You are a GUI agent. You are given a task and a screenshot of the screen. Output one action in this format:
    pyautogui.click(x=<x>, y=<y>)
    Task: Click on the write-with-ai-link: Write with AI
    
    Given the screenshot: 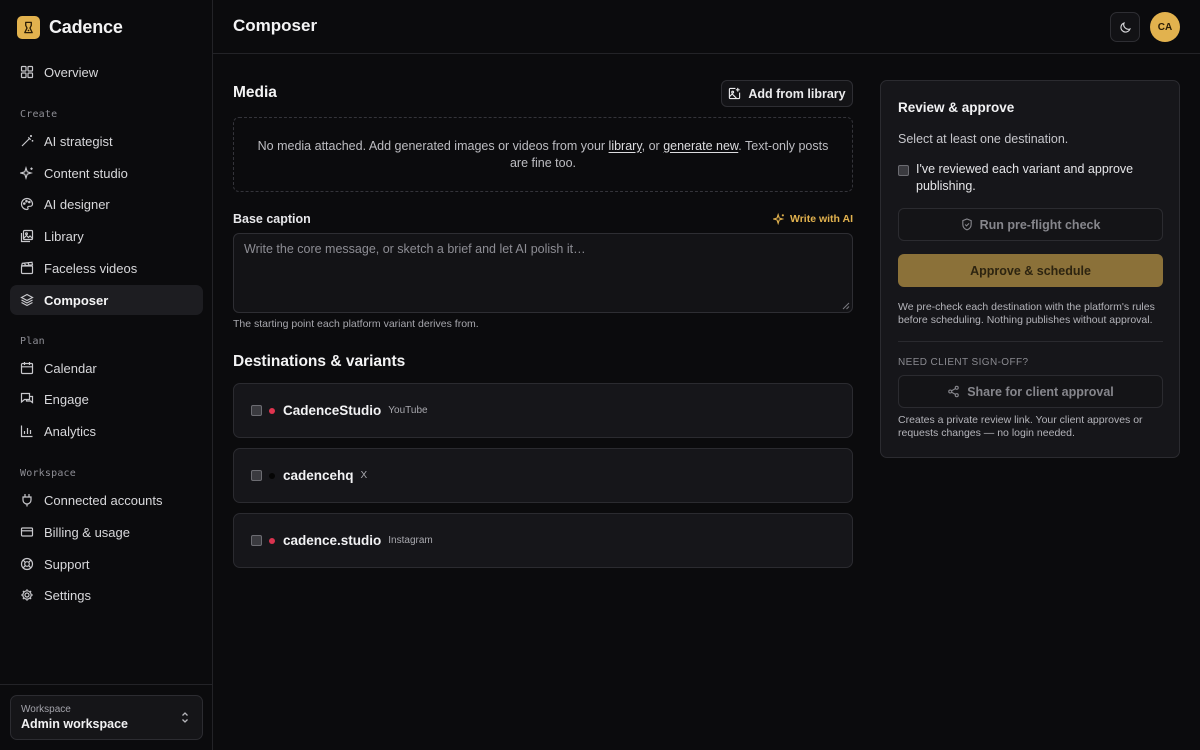 What is the action you would take?
    pyautogui.click(x=813, y=219)
    